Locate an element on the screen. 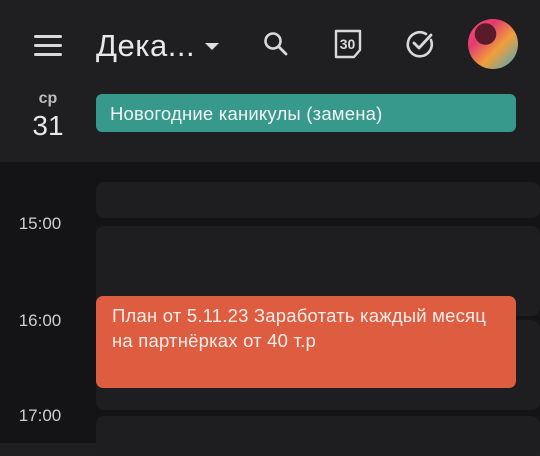  tasks-check-icon is located at coordinates (420, 44).